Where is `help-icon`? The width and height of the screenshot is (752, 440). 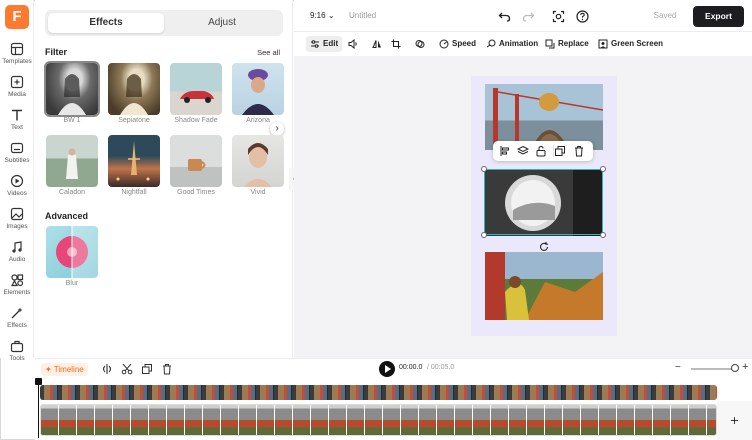 help-icon is located at coordinates (582, 16).